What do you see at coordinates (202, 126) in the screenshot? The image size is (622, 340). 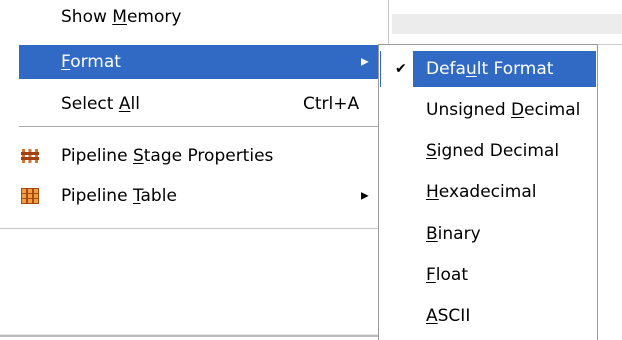 I see `menu-separator` at bounding box center [202, 126].